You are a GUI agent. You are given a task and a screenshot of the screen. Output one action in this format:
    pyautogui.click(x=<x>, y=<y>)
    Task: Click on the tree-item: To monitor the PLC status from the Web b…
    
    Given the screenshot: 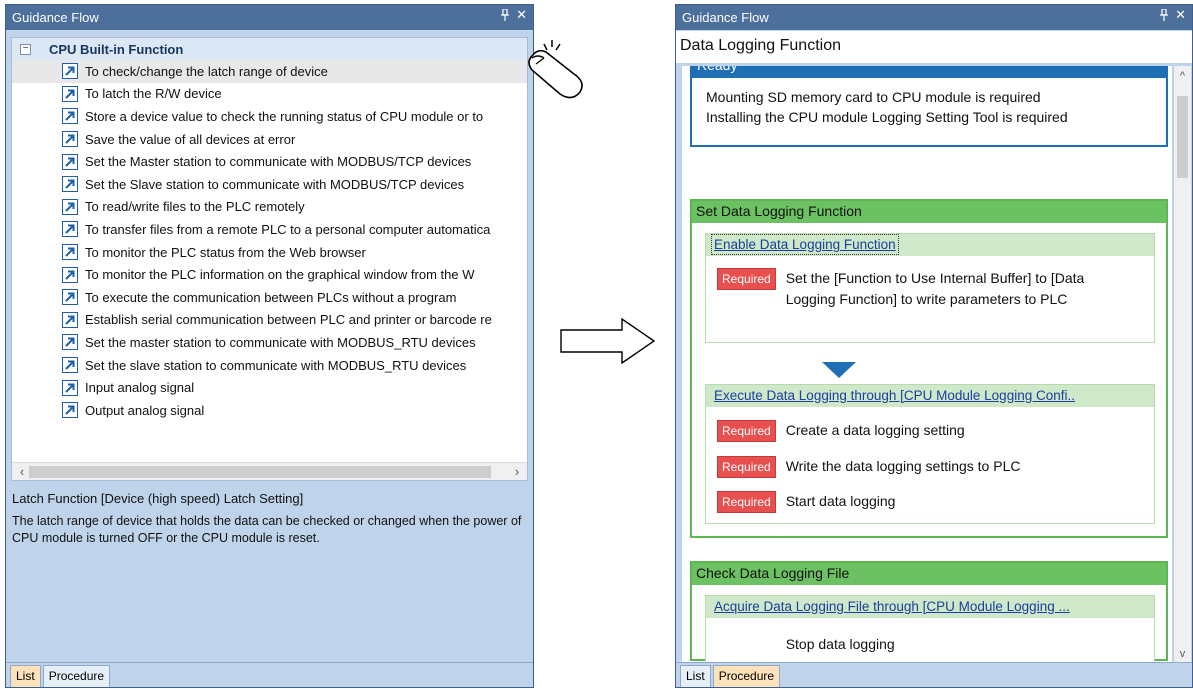 What is the action you would take?
    pyautogui.click(x=269, y=252)
    